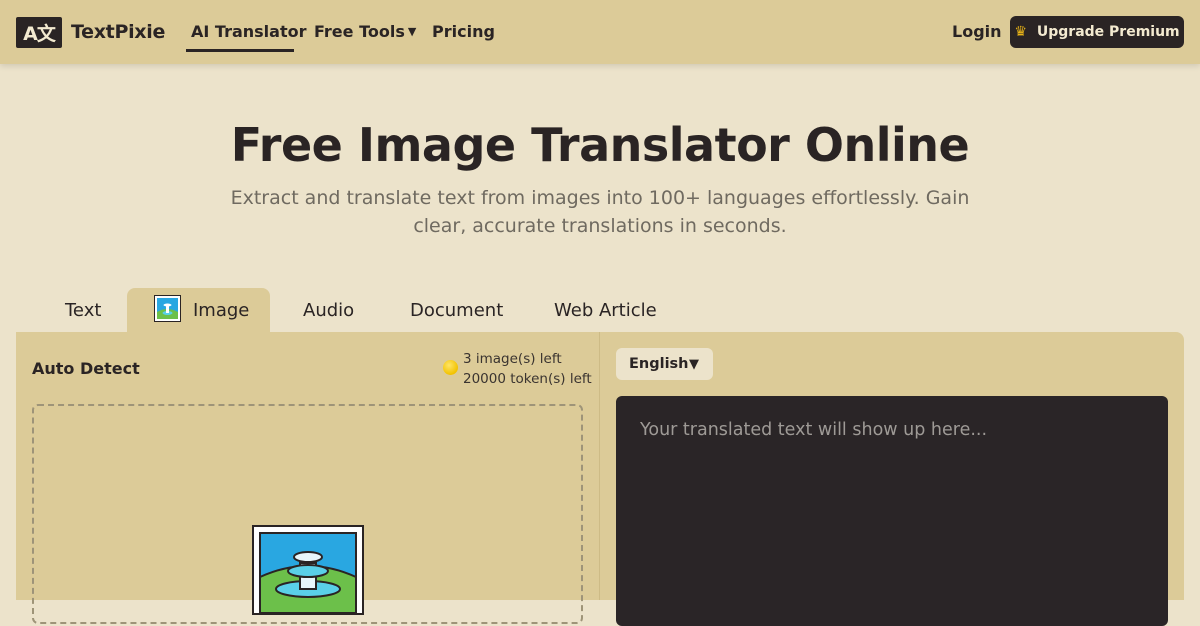 This screenshot has width=1200, height=626. What do you see at coordinates (328, 310) in the screenshot?
I see `tab-audio: Audio` at bounding box center [328, 310].